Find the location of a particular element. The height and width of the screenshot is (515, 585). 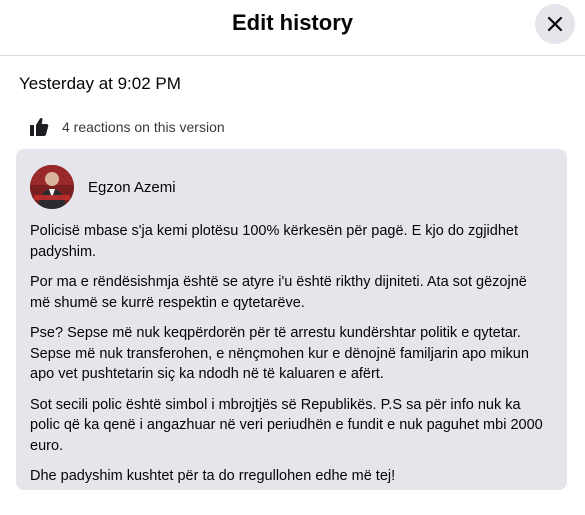

post-author-row: Egzon Azemi is located at coordinates (103, 187).